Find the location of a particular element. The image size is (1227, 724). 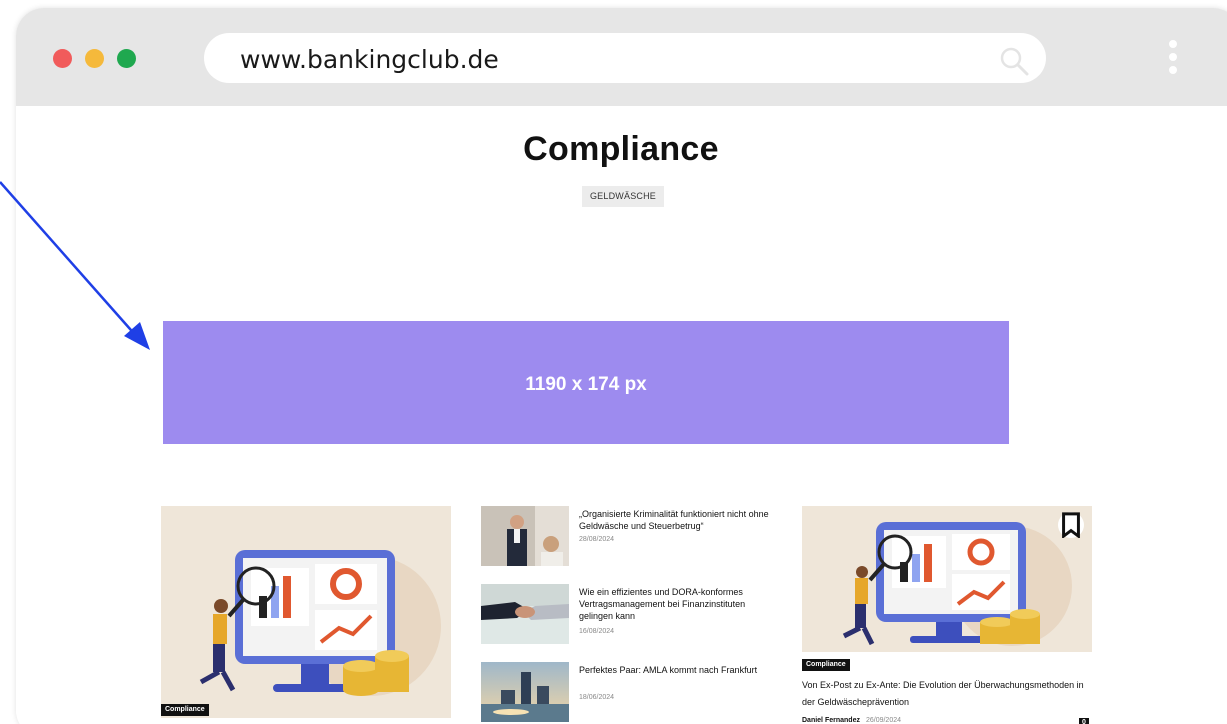

list-item-date: 28/08/2024 is located at coordinates (597, 539).